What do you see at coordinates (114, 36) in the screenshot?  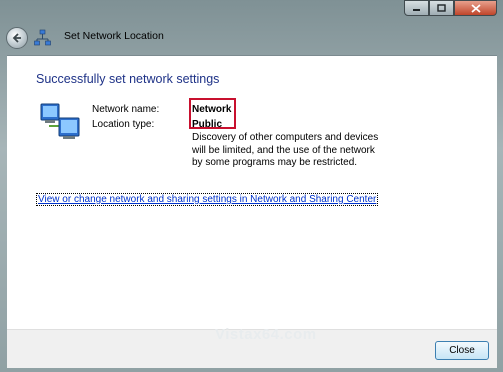 I see `window-title: Set Network Location` at bounding box center [114, 36].